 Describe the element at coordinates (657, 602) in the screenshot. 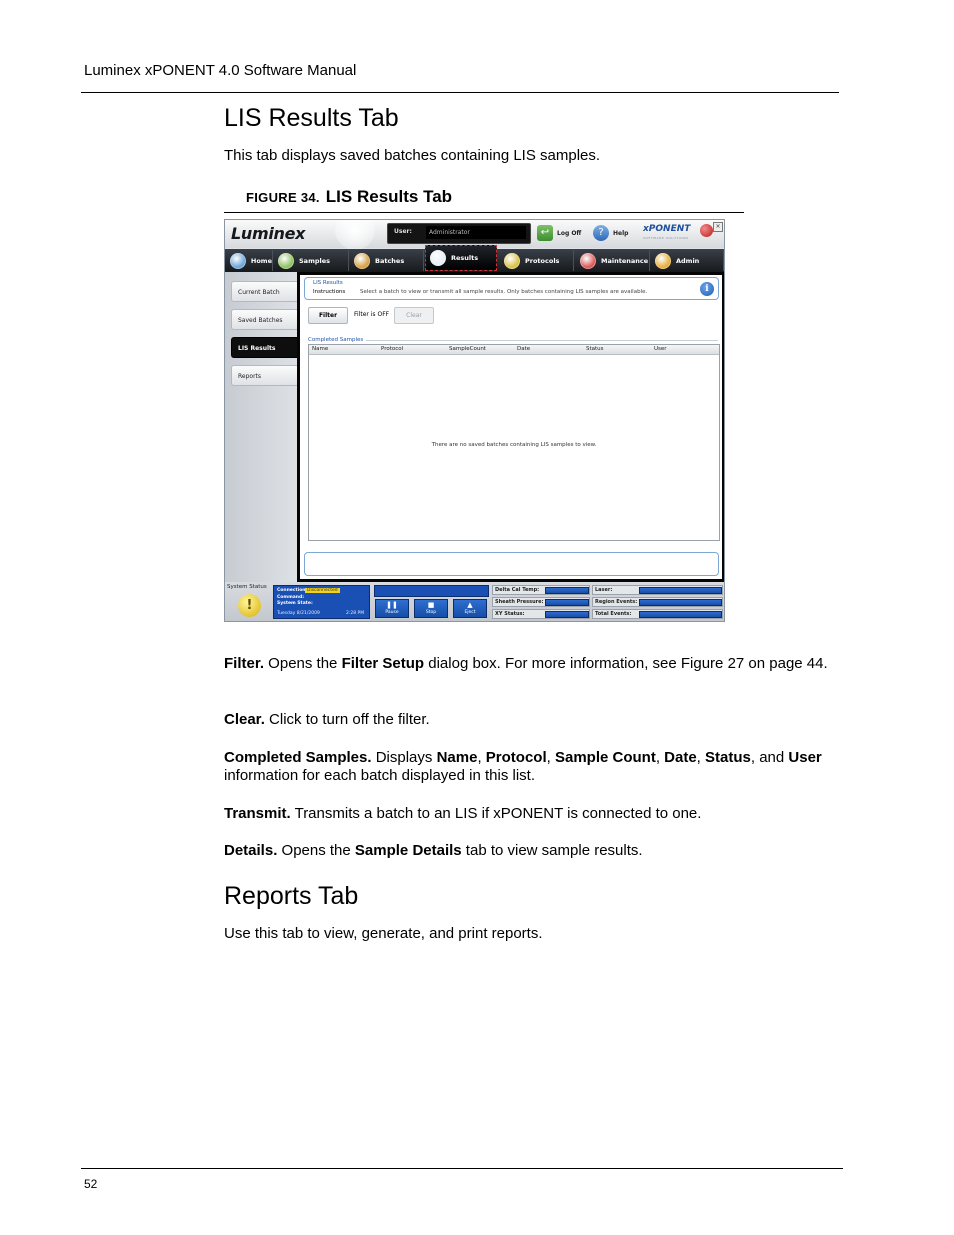

I see `readout-region-events: Region Events:` at that location.